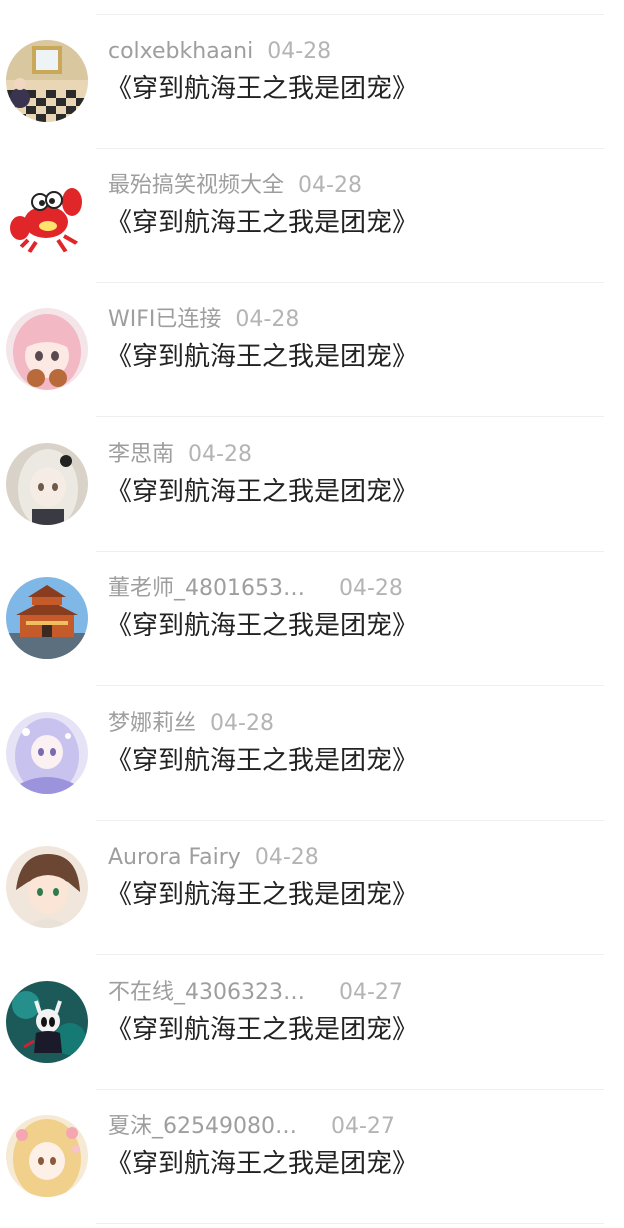 This screenshot has width=624, height=1228. I want to click on bell-tower-avatar-icon, so click(47, 618).